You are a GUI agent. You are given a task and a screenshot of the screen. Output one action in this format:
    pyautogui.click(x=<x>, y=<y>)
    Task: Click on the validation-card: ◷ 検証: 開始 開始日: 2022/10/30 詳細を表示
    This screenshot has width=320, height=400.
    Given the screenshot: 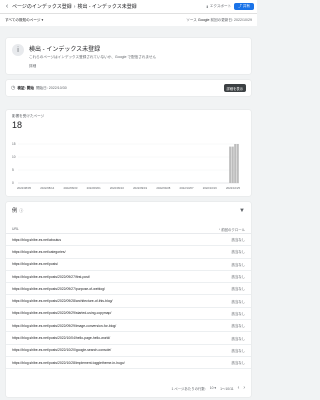 What is the action you would take?
    pyautogui.click(x=128, y=88)
    